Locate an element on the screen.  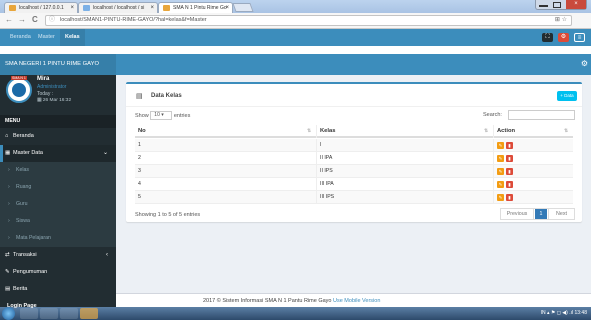
menu-icon: ≡ is located at coordinates (579, 37).